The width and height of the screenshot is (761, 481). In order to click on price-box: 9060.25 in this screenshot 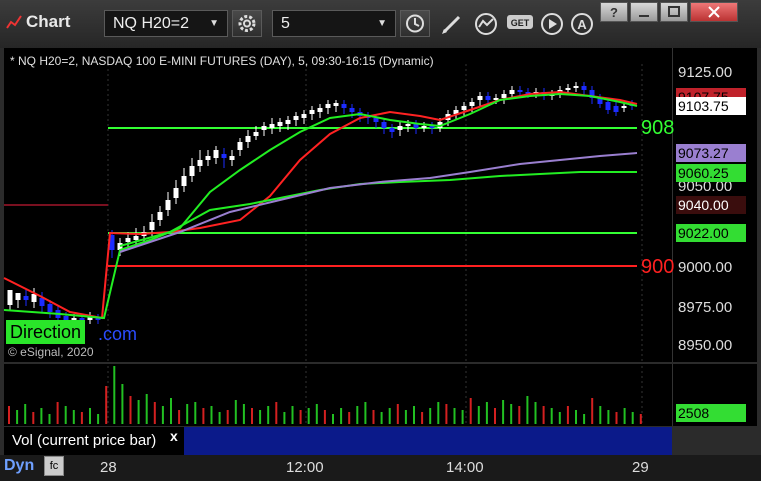, I will do `click(711, 173)`.